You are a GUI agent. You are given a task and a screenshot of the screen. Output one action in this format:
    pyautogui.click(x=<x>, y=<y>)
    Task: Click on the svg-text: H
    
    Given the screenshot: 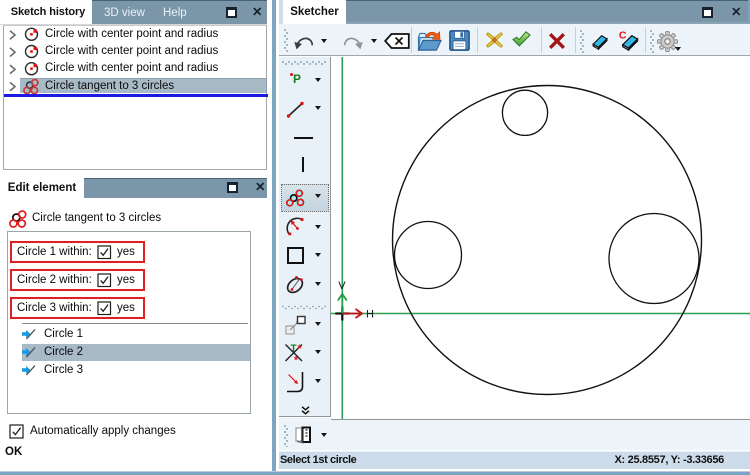 What is the action you would take?
    pyautogui.click(x=370, y=315)
    